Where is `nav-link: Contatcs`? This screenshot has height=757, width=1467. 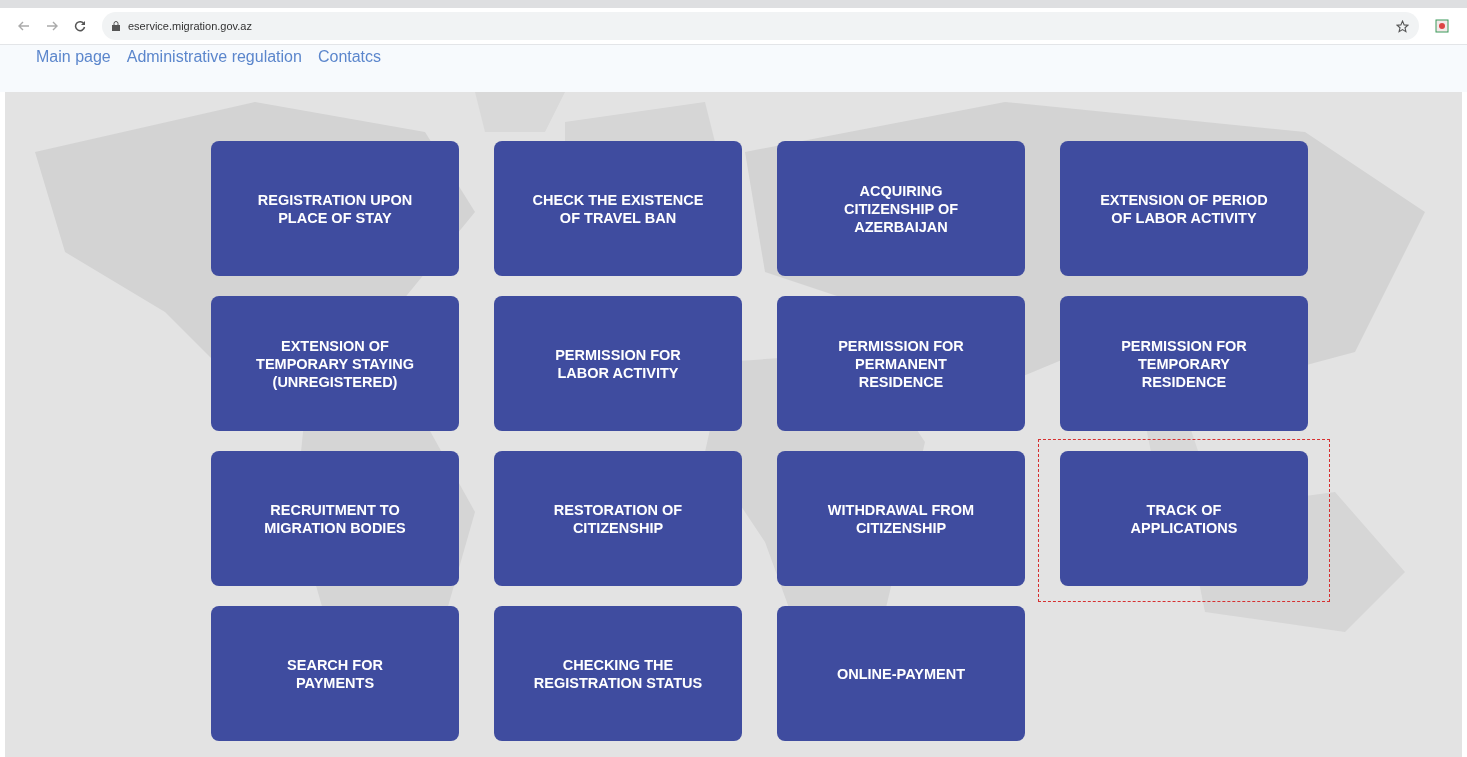
nav-link: Contatcs is located at coordinates (349, 57).